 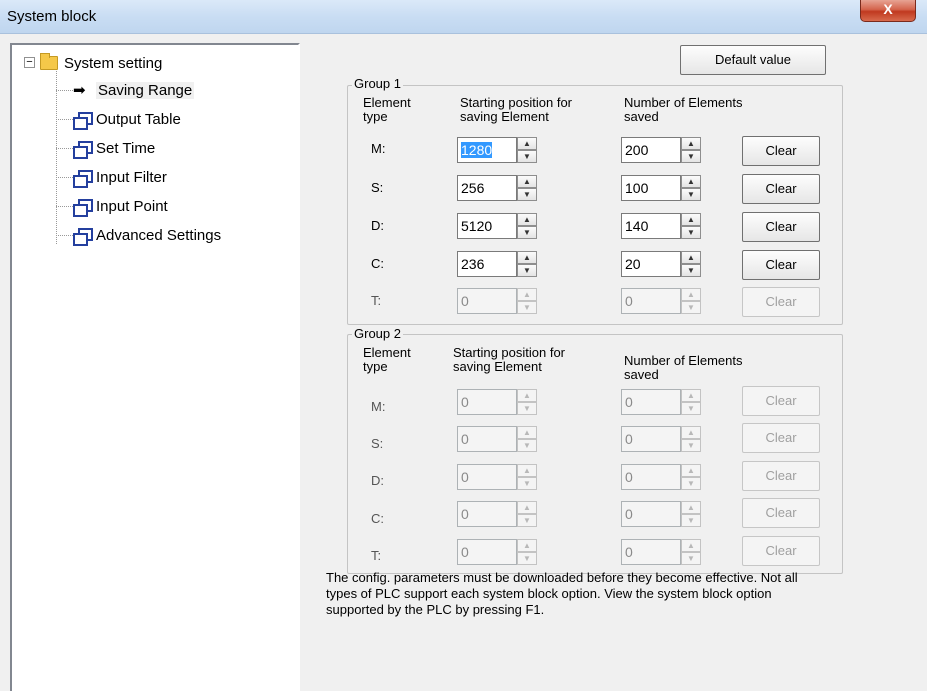 What do you see at coordinates (377, 518) in the screenshot?
I see `group2-type-c: C:` at bounding box center [377, 518].